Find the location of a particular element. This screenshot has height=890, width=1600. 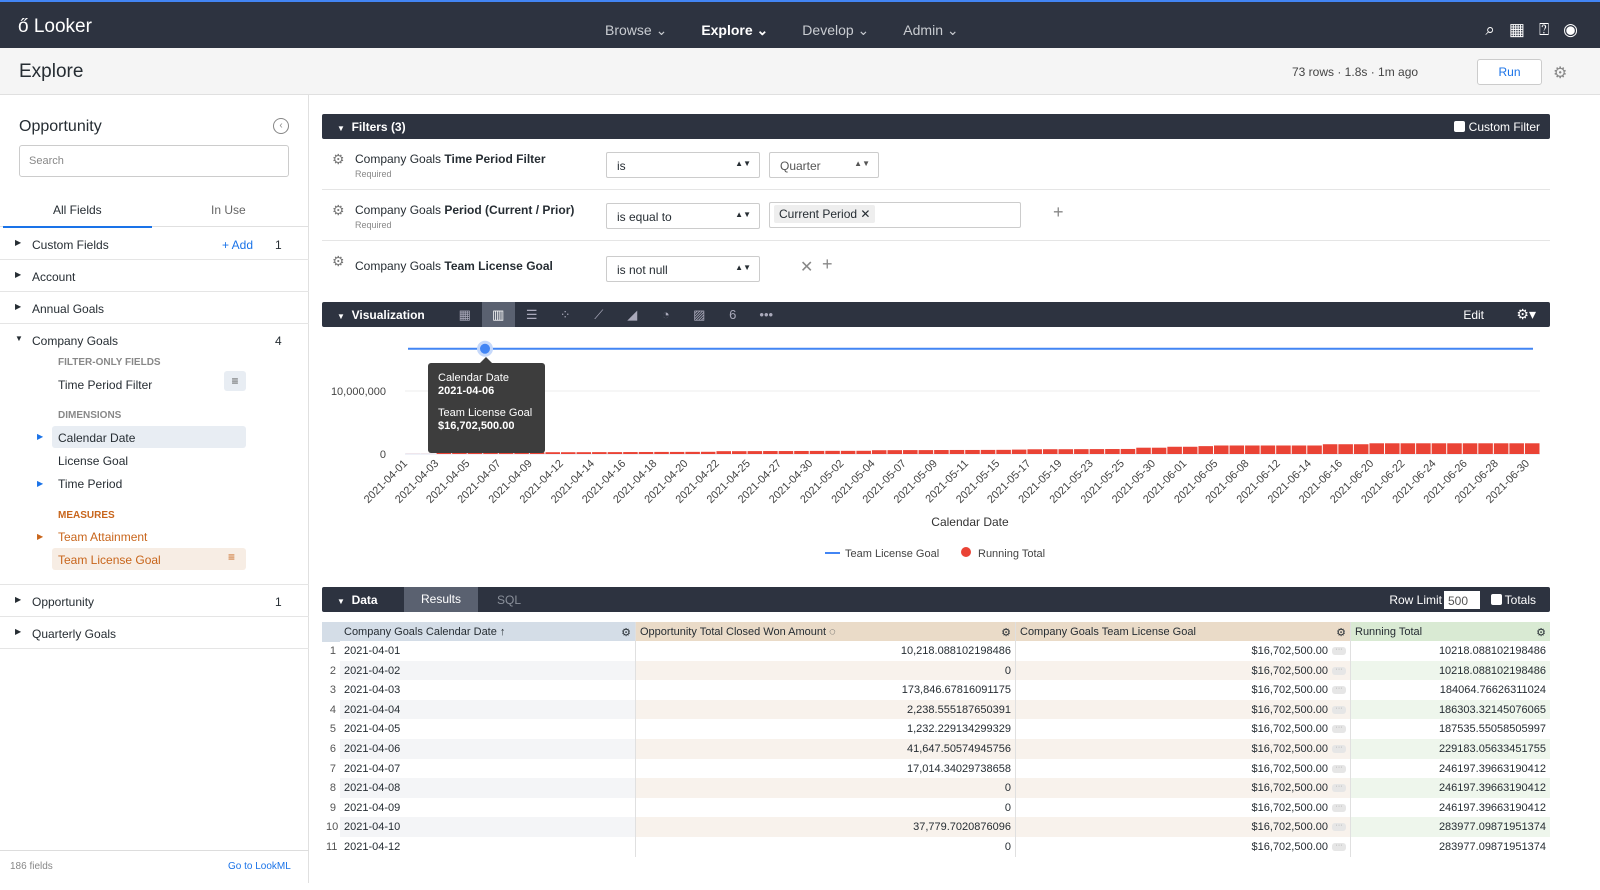

scatter-icon: ⁘ is located at coordinates (566, 314).